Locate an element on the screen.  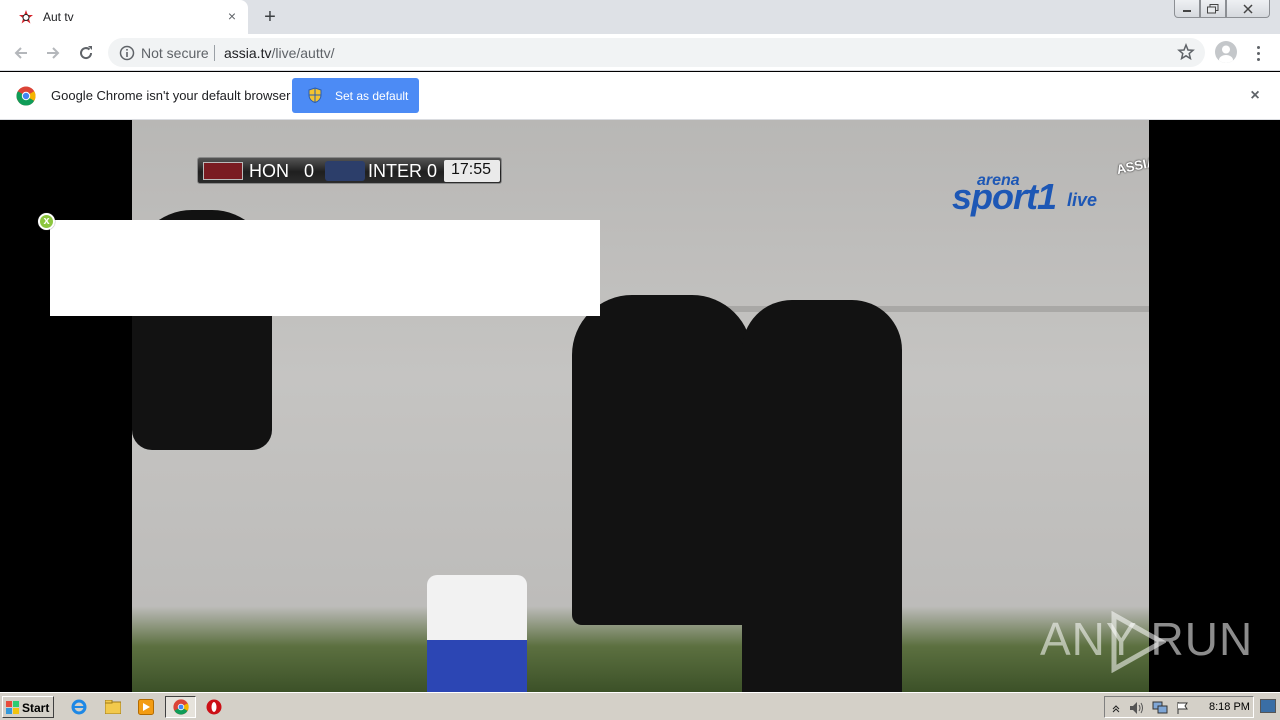
taskbar-clock: 8:18 PM is located at coordinates (1229, 707).